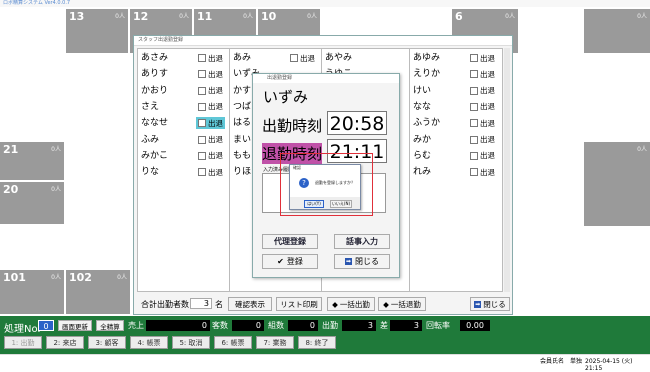 This screenshot has height=372, width=650. What do you see at coordinates (351, 304) in the screenshot?
I see `bulk-in-button: ◆ 一括出勤` at bounding box center [351, 304].